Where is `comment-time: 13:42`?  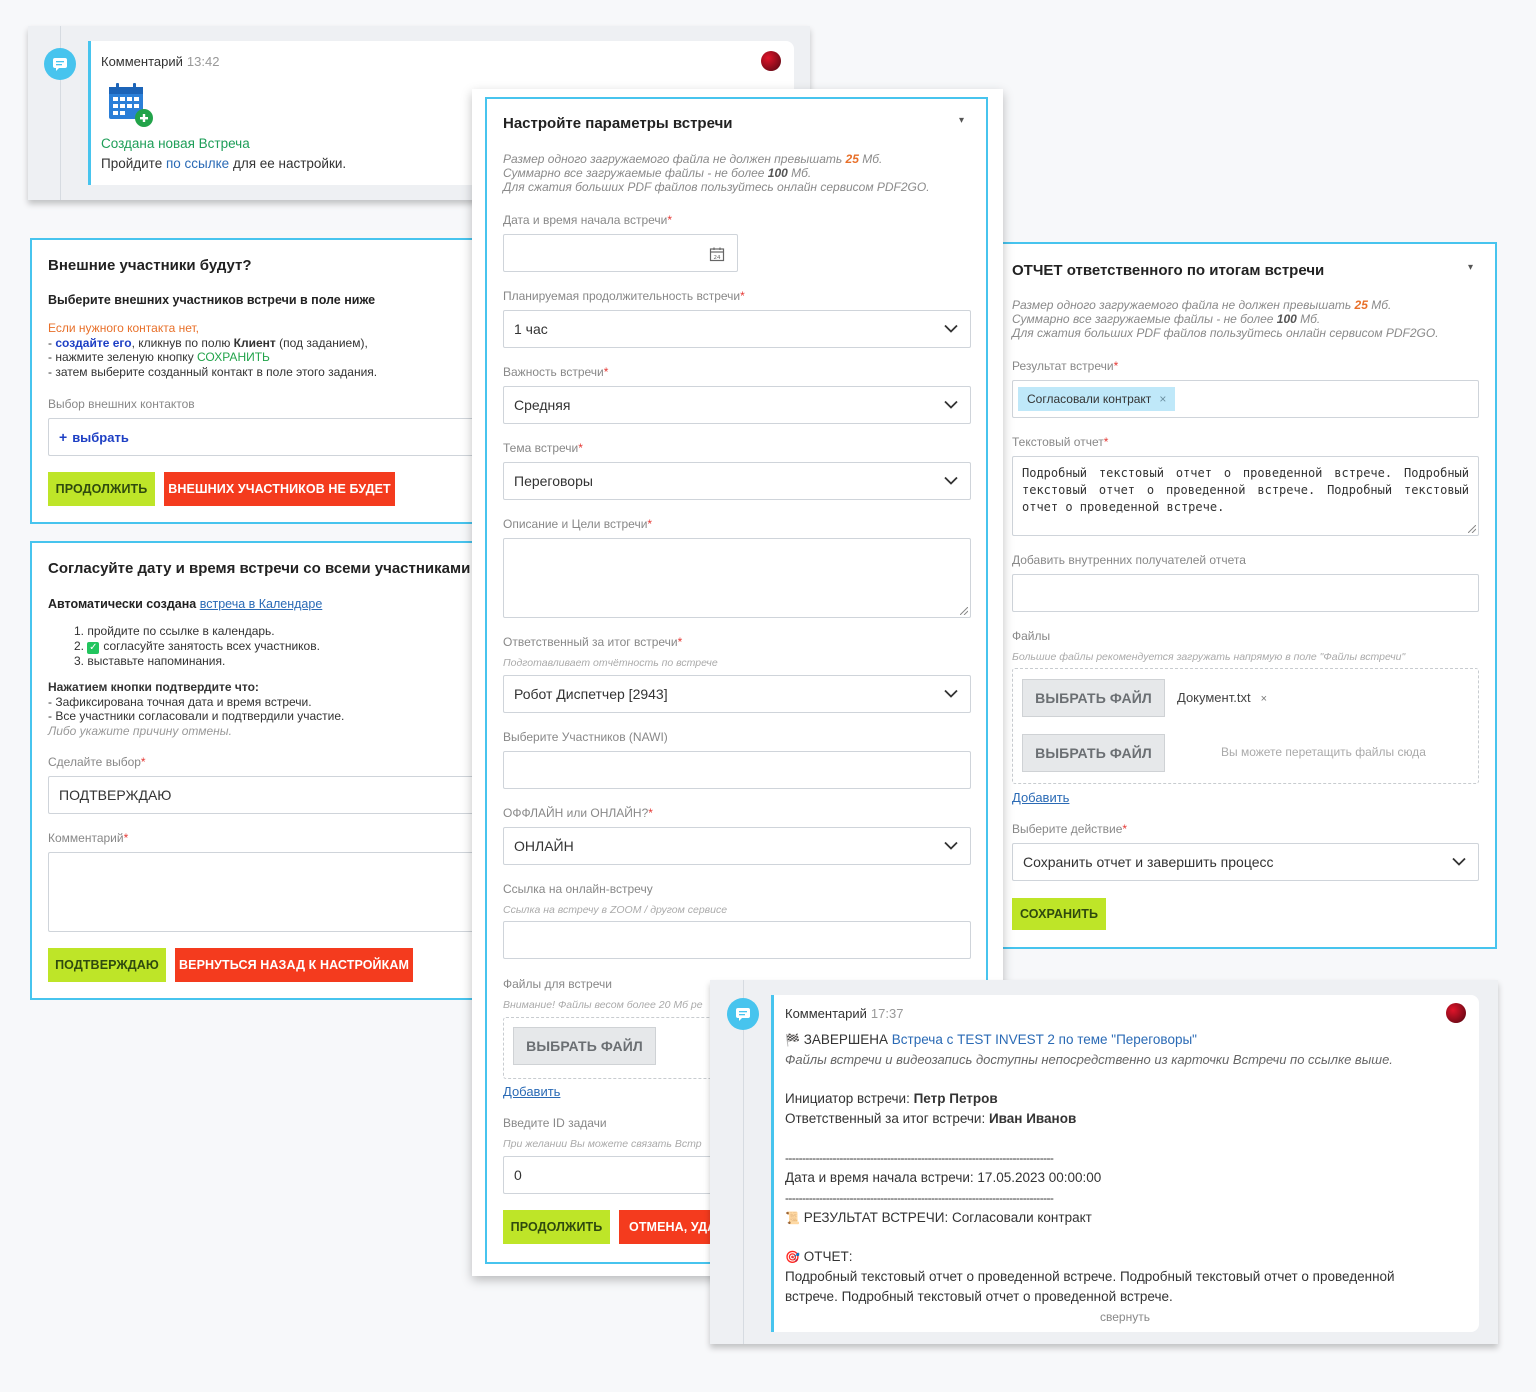
comment-time: 13:42 is located at coordinates (203, 61).